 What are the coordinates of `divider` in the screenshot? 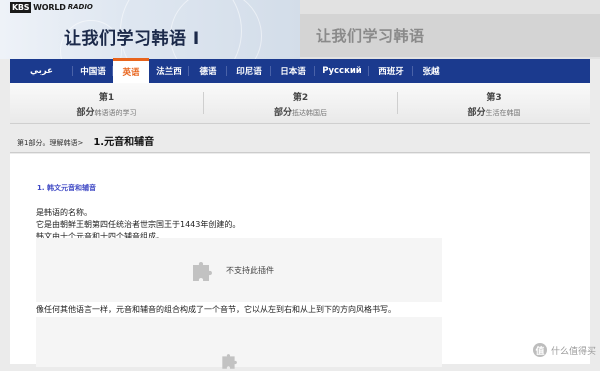 It's located at (300, 152).